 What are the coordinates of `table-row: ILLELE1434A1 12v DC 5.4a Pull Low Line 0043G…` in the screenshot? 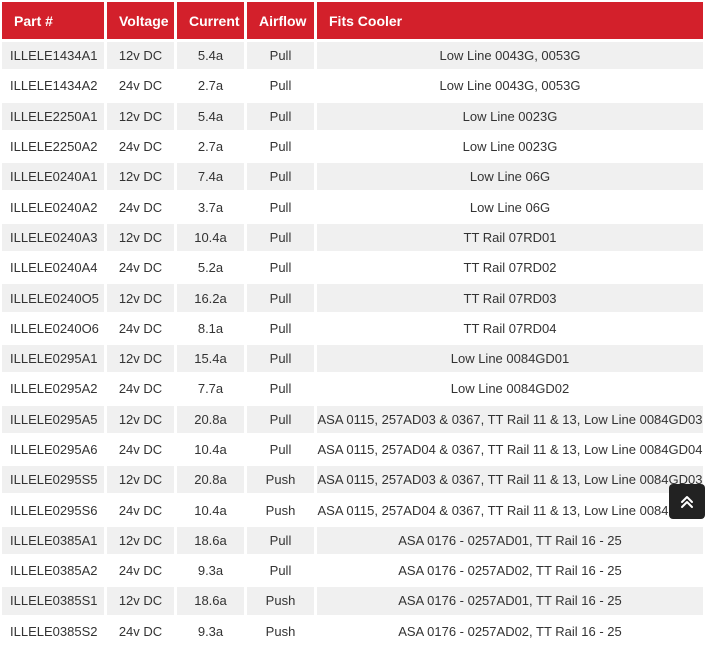 It's located at (352, 56).